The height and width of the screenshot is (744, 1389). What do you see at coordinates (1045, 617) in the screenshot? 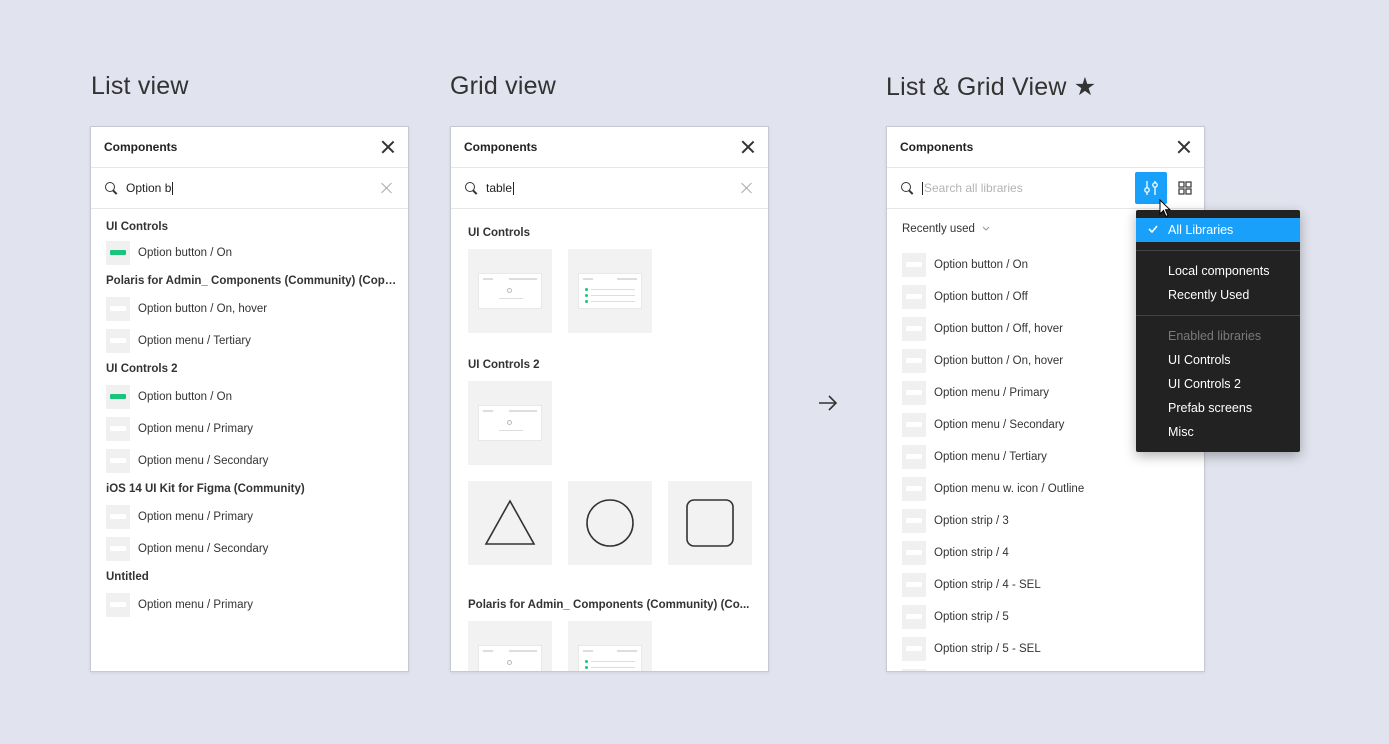
I see `list-item: Option strip / 5` at bounding box center [1045, 617].